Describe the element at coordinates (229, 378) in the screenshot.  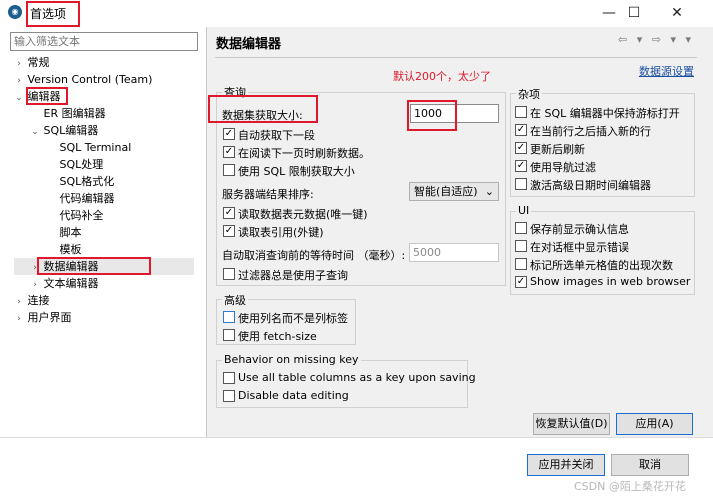
I see `all-columns-key-checkbox` at that location.